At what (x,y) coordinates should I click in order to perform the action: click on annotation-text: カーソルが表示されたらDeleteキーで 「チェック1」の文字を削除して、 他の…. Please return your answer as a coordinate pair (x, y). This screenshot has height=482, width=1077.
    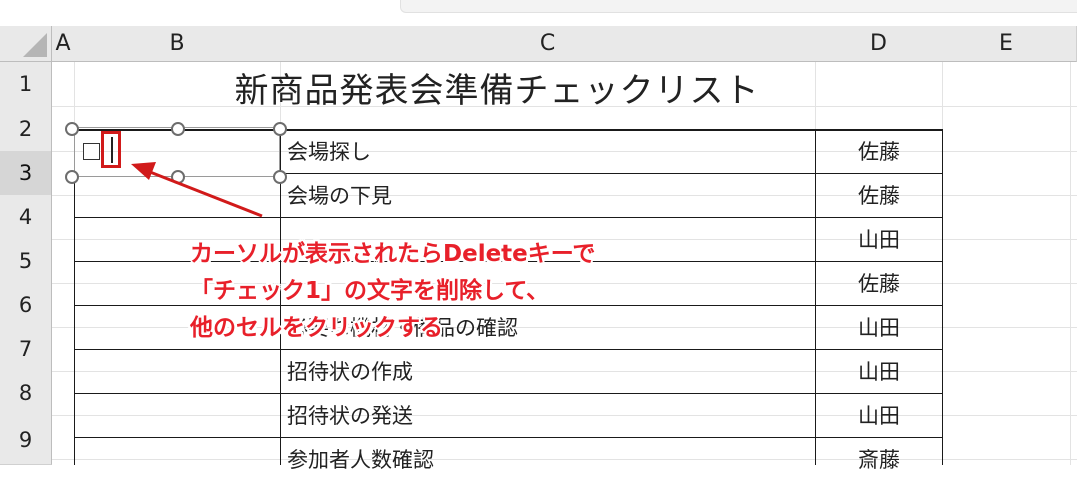
    Looking at the image, I should click on (450, 291).